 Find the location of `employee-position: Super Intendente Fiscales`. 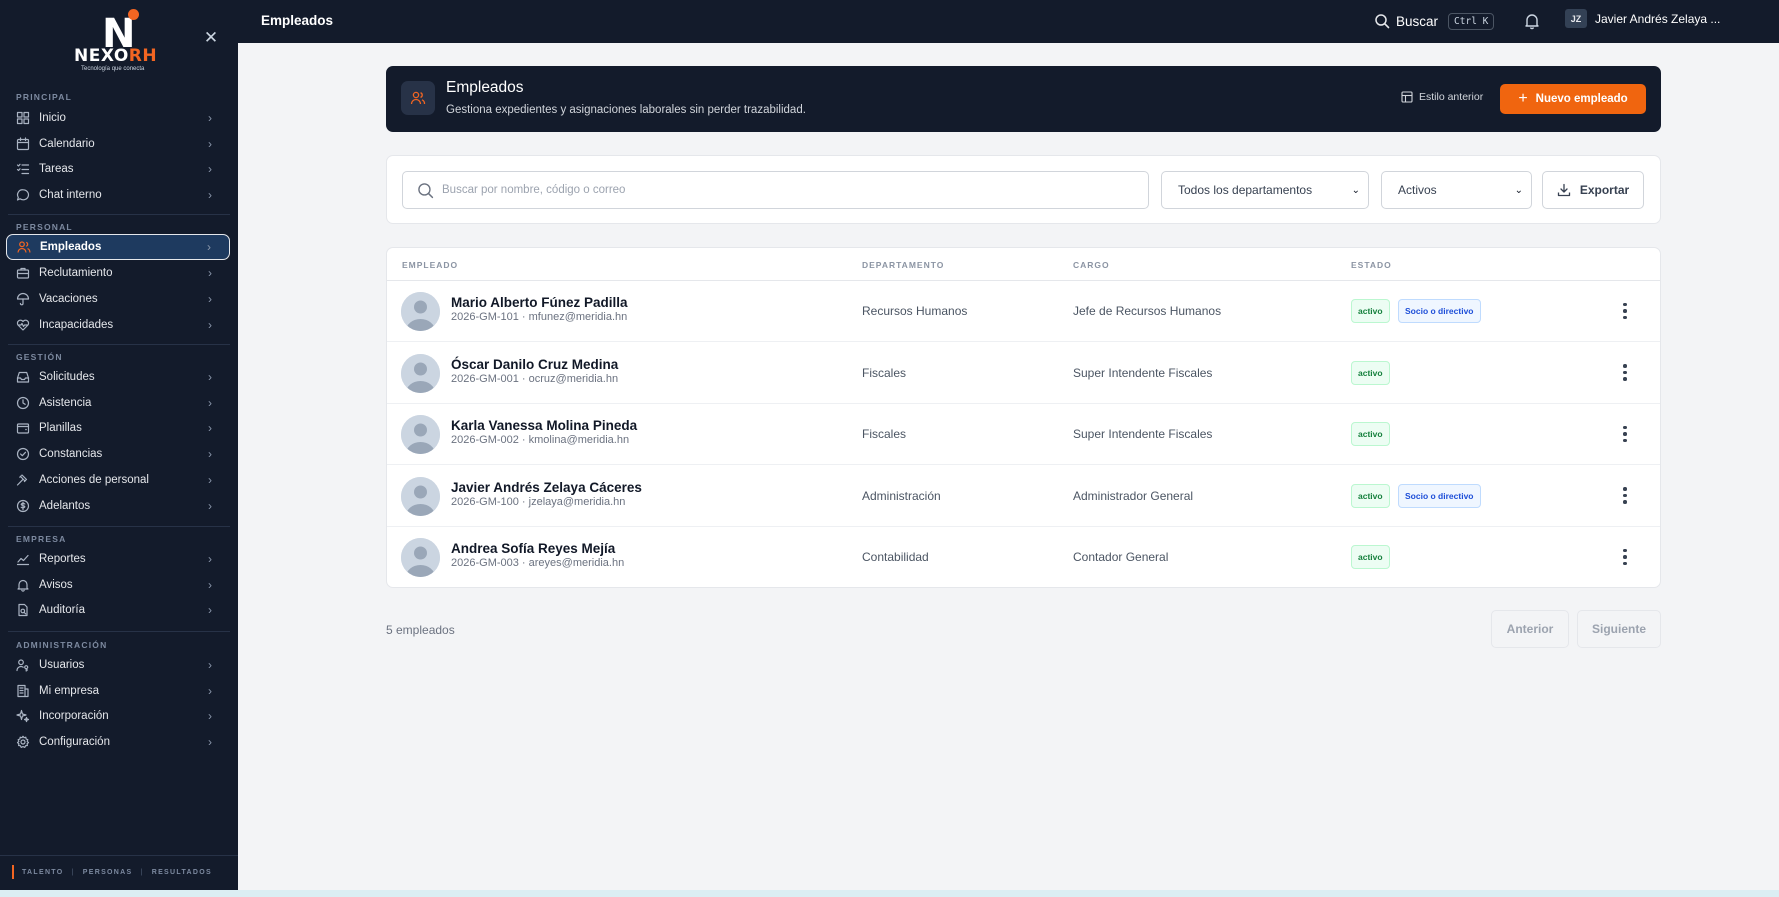

employee-position: Super Intendente Fiscales is located at coordinates (1143, 434).